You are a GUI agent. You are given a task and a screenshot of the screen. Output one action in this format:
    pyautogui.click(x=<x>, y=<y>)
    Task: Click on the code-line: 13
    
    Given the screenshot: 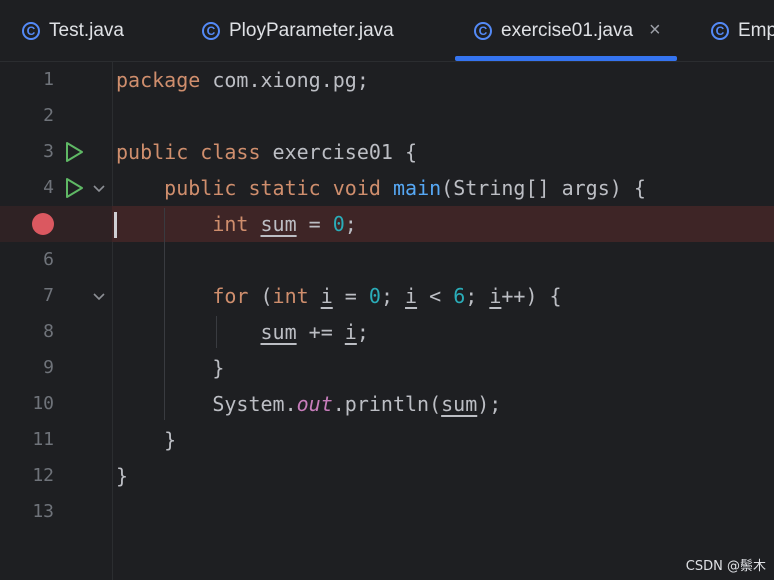 What is the action you would take?
    pyautogui.click(x=387, y=512)
    